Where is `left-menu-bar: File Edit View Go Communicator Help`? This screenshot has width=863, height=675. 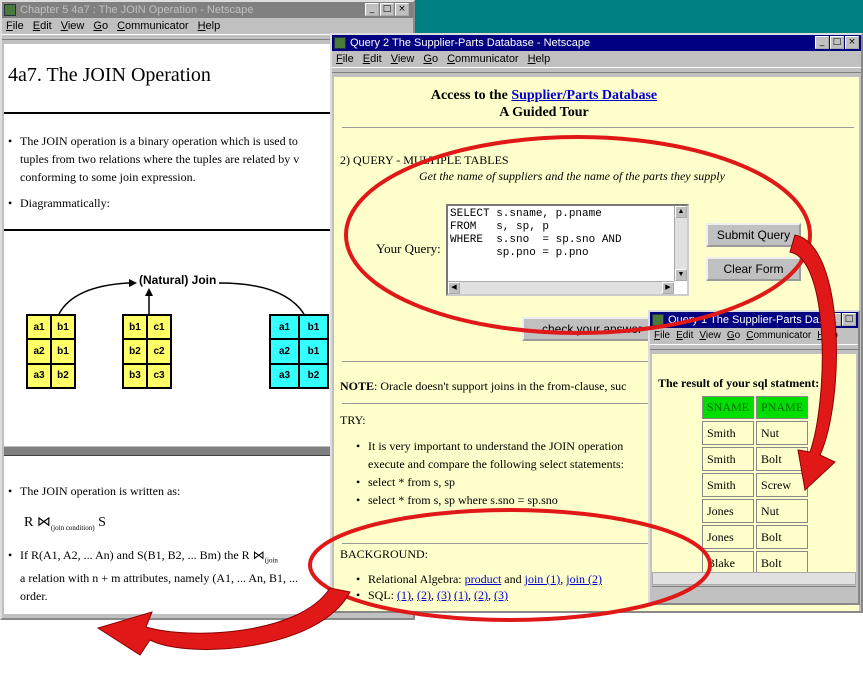 left-menu-bar: File Edit View Go Communicator Help is located at coordinates (207, 26).